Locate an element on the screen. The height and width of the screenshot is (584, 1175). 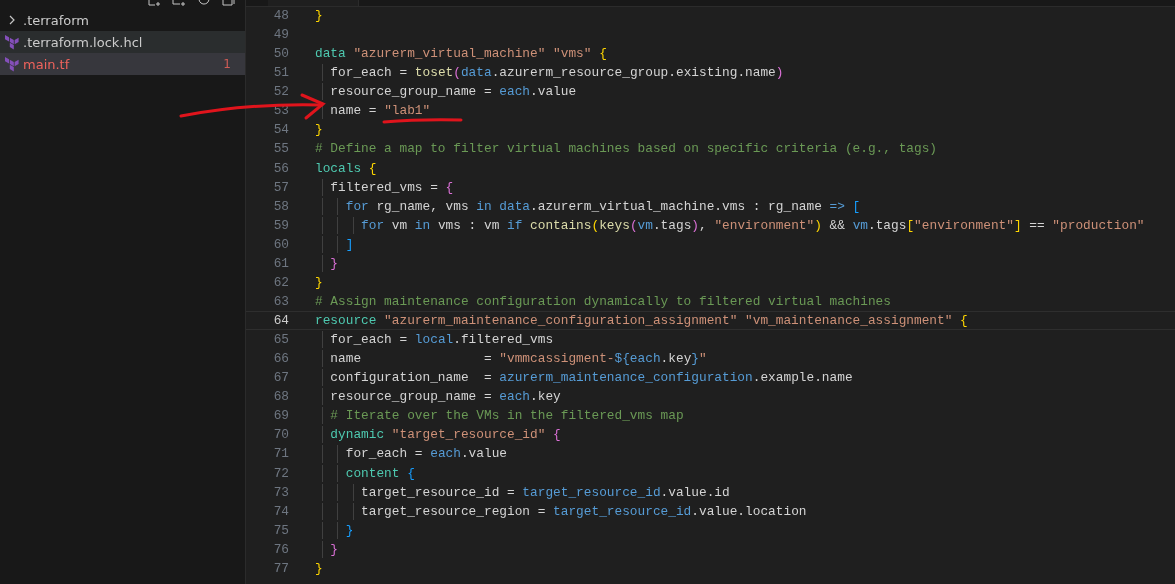
line-number: 69 is located at coordinates (280, 416).